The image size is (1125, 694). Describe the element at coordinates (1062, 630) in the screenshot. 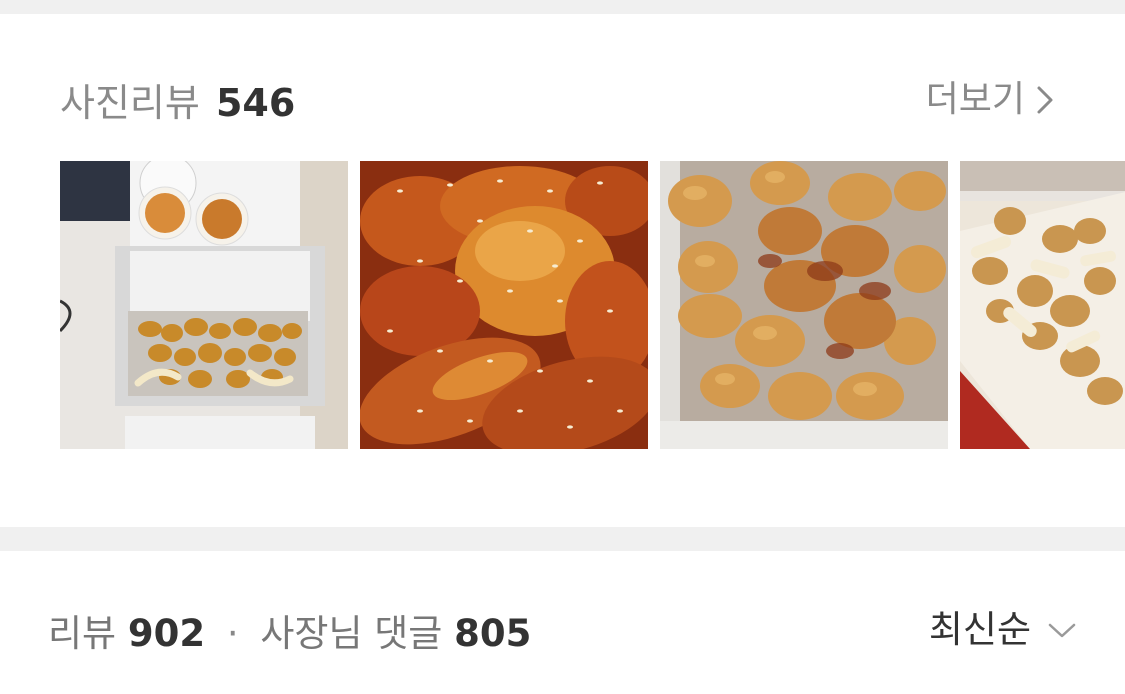

I see `chevron-down-icon` at that location.